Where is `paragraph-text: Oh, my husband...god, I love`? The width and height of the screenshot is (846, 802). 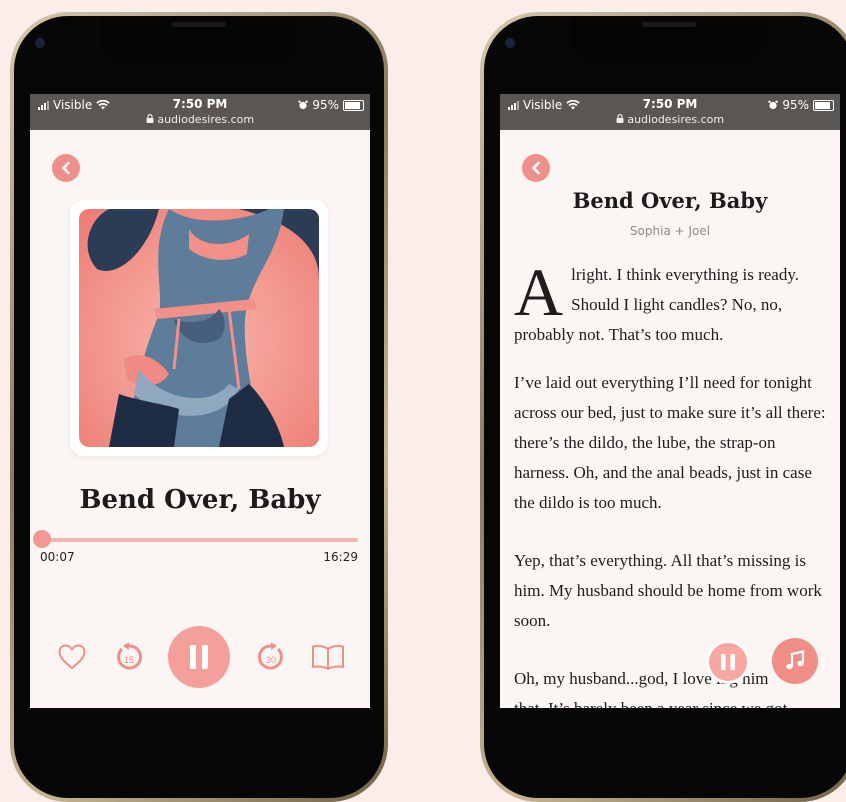
paragraph-text: Oh, my husband...god, I love is located at coordinates (613, 678).